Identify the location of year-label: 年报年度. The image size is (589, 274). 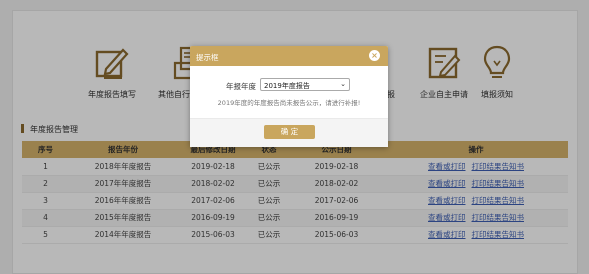
(241, 86).